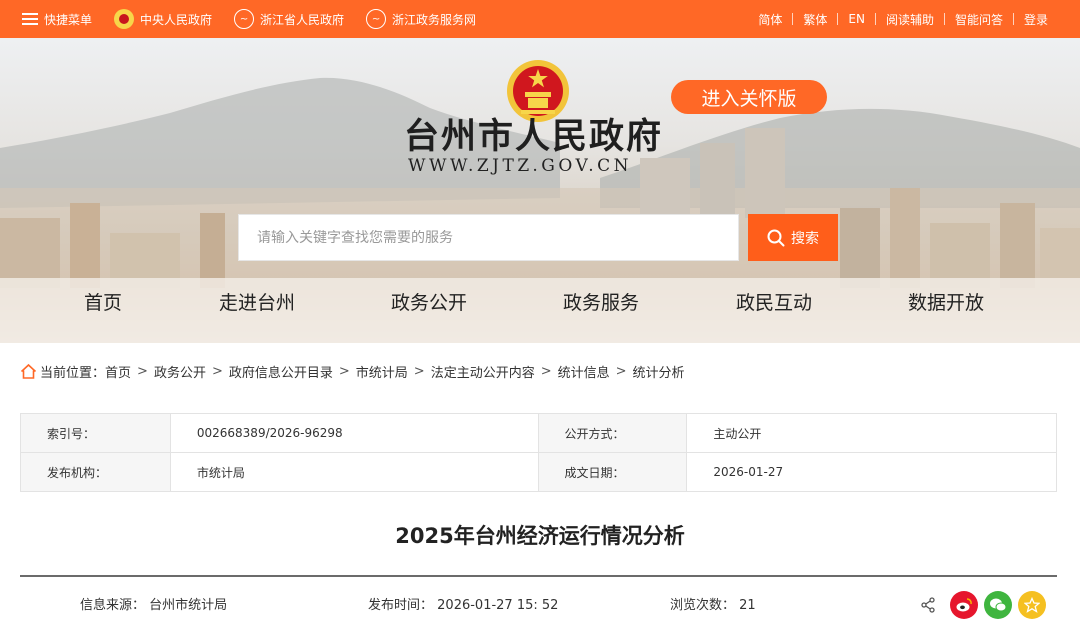 This screenshot has height=639, width=1080. Describe the element at coordinates (612, 472) in the screenshot. I see `document-date-label: 成文日期：` at that location.